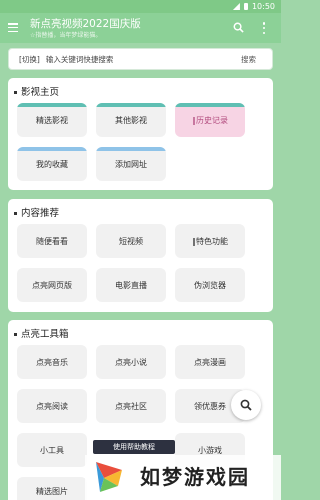  What do you see at coordinates (41, 333) in the screenshot?
I see `section-title-tools: 点亮工具箱` at bounding box center [41, 333].